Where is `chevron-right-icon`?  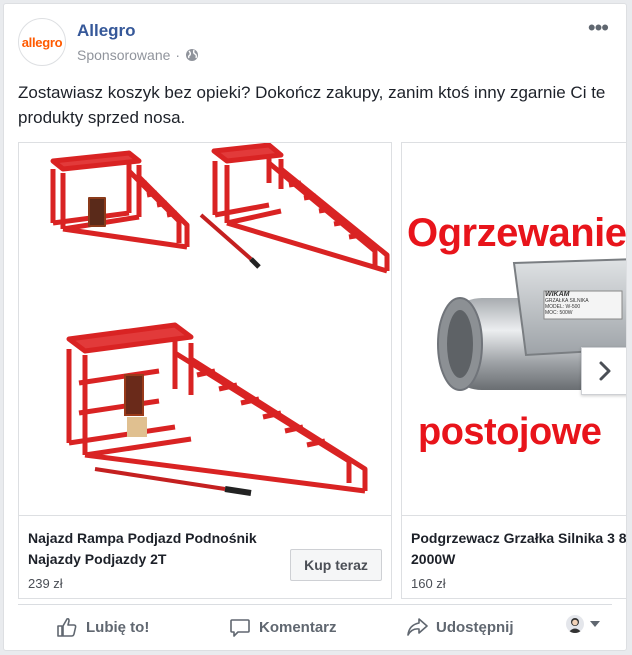 chevron-right-icon is located at coordinates (605, 371).